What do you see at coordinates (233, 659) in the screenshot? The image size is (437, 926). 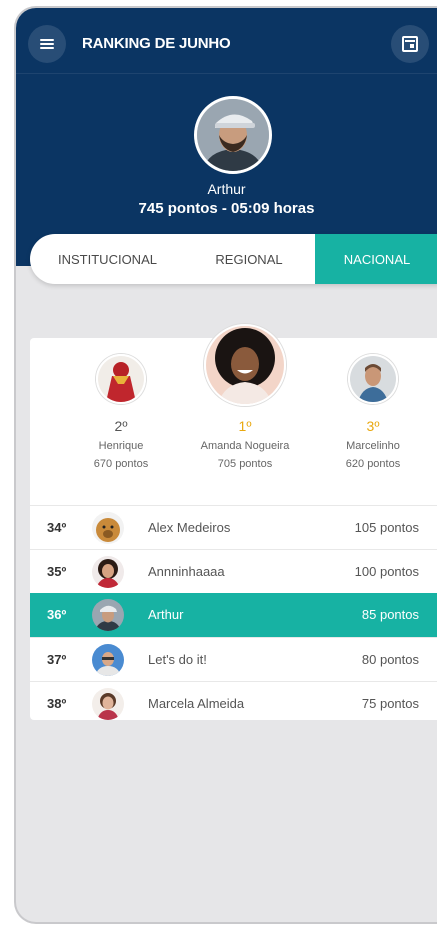 I see `ranking-row: 37º Let's do it! 80 pontos` at bounding box center [233, 659].